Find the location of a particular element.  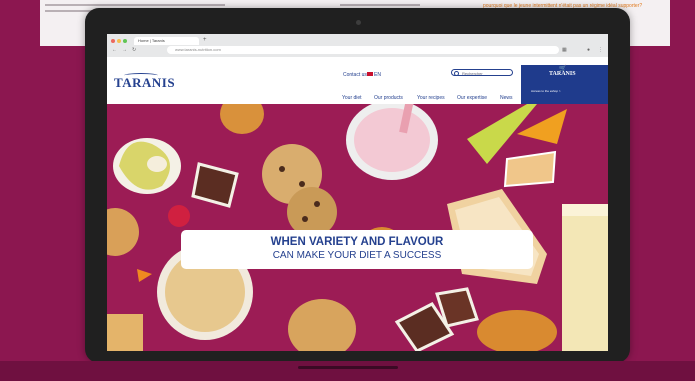

browser-menu-icon: ⋮ is located at coordinates (600, 50).